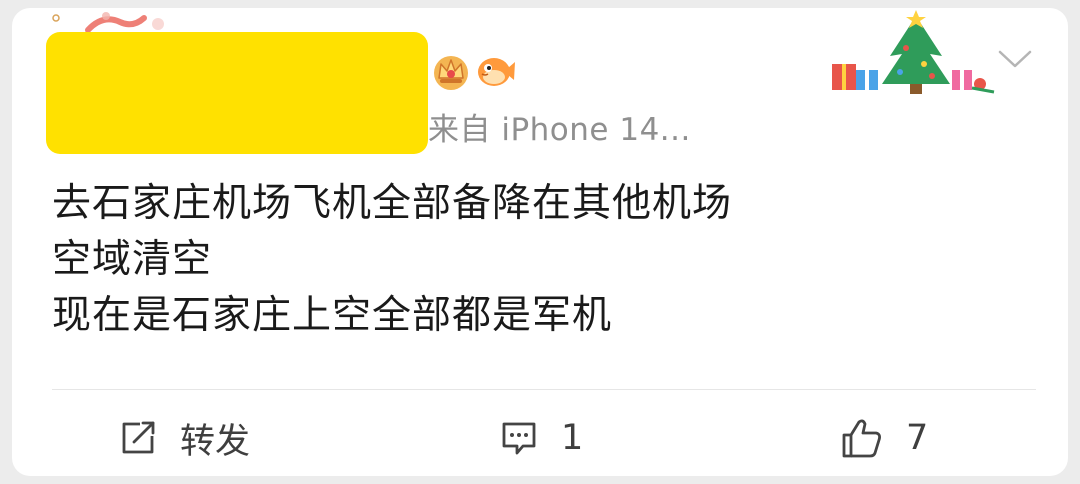  Describe the element at coordinates (544, 389) in the screenshot. I see `divider` at that location.